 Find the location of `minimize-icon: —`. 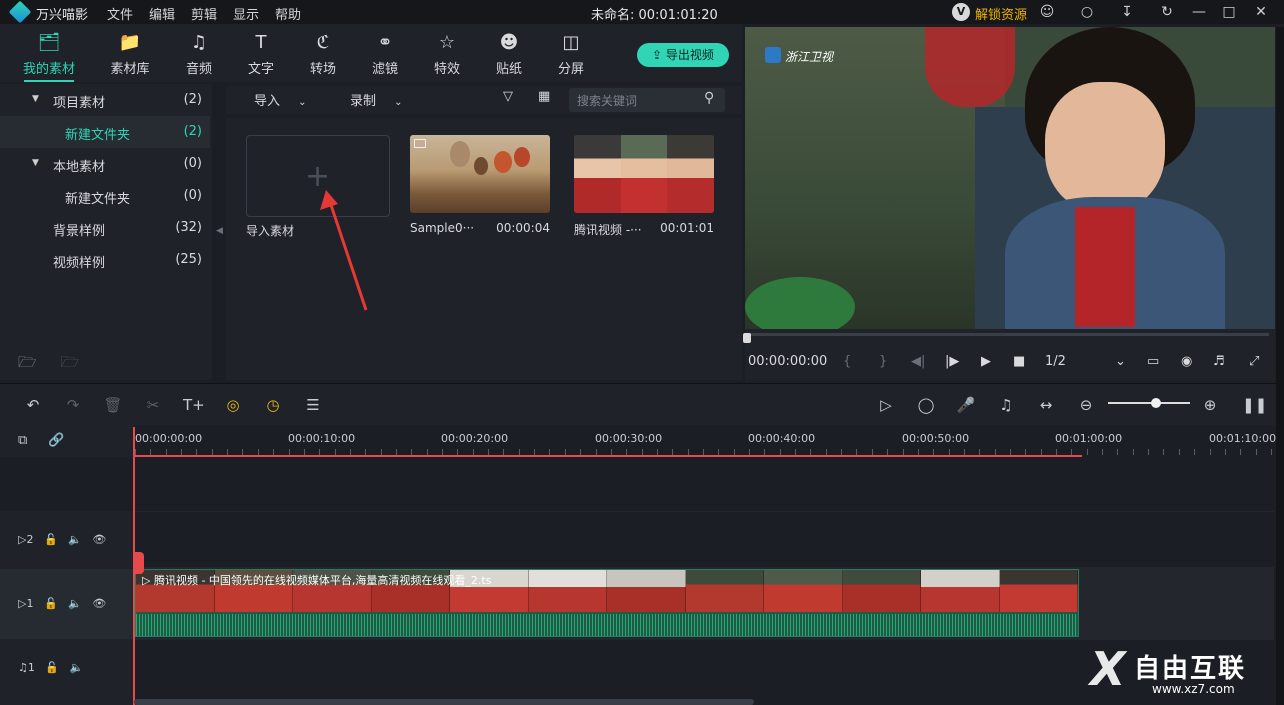

minimize-icon: — is located at coordinates (1199, 12).